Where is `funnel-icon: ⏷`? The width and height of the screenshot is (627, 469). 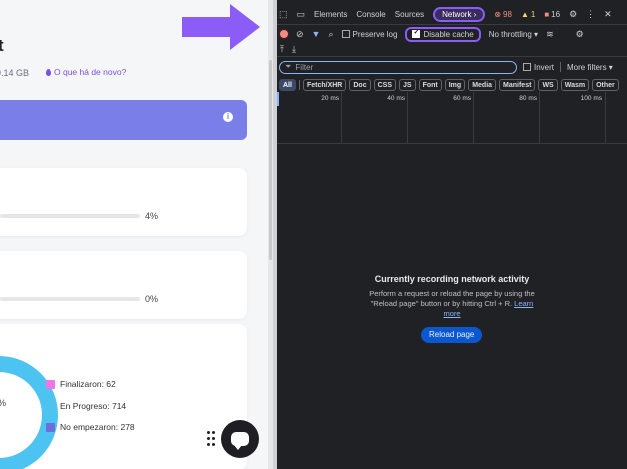
funnel-icon: ⏷ is located at coordinates (288, 66).